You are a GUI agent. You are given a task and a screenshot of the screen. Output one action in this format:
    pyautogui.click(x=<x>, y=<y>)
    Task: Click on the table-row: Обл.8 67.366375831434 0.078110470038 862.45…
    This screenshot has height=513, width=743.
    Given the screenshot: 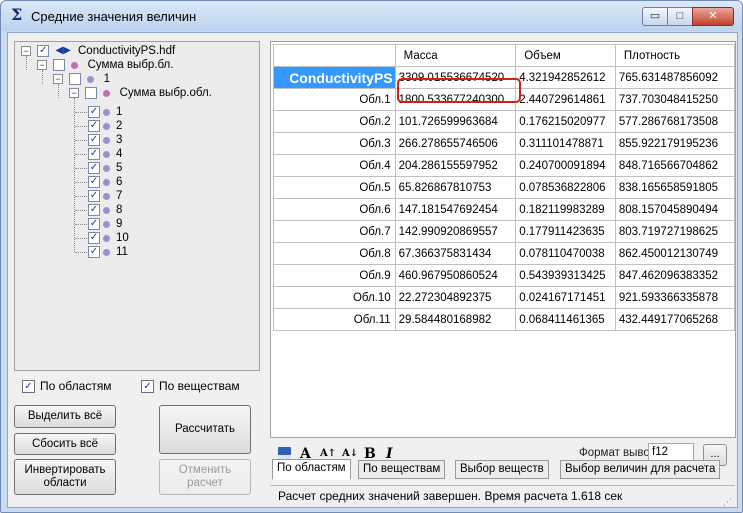 What is the action you would take?
    pyautogui.click(x=504, y=253)
    